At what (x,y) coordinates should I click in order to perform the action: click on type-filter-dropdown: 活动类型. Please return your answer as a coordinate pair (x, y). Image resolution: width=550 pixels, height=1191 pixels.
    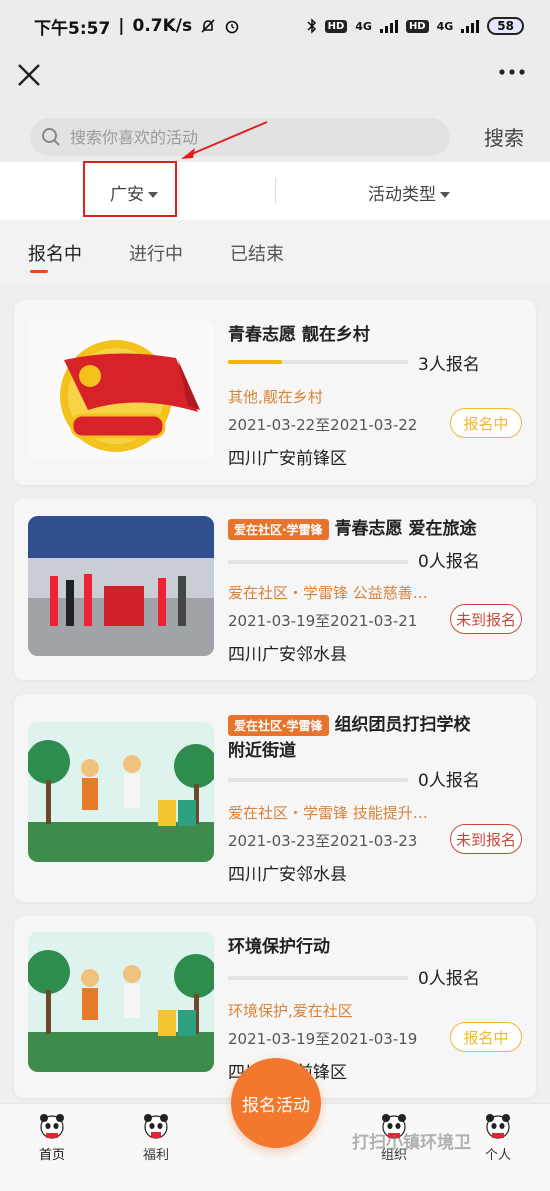
    Looking at the image, I should click on (409, 192).